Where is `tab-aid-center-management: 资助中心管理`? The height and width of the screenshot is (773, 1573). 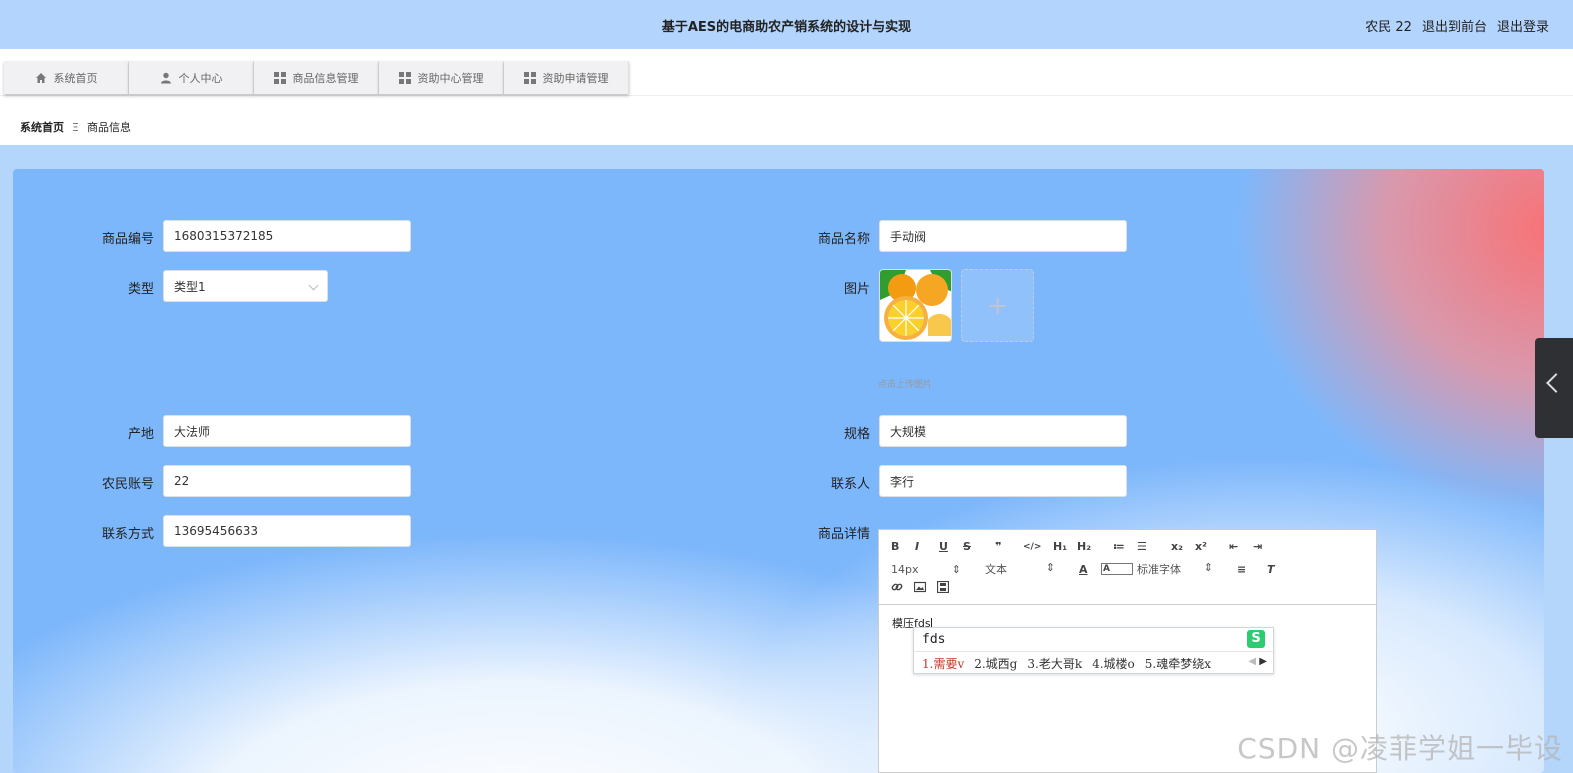
tab-aid-center-management: 资助中心管理 is located at coordinates (441, 77).